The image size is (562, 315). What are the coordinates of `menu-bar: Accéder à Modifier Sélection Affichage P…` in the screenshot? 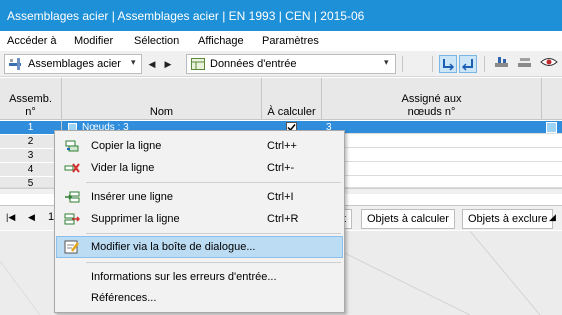 It's located at (281, 41).